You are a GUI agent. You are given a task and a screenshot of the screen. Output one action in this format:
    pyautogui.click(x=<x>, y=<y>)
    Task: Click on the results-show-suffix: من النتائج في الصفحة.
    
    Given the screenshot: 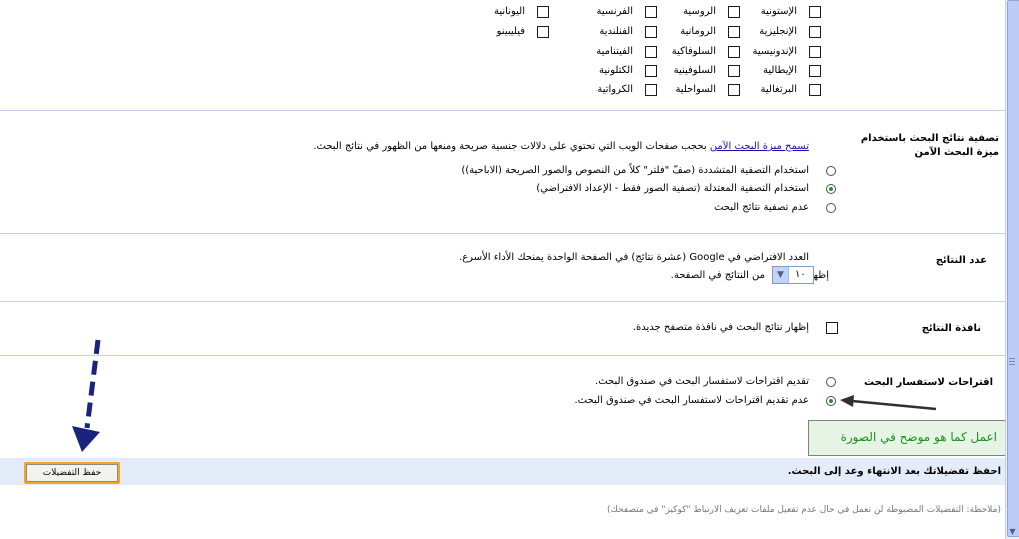 What is the action you would take?
    pyautogui.click(x=717, y=275)
    